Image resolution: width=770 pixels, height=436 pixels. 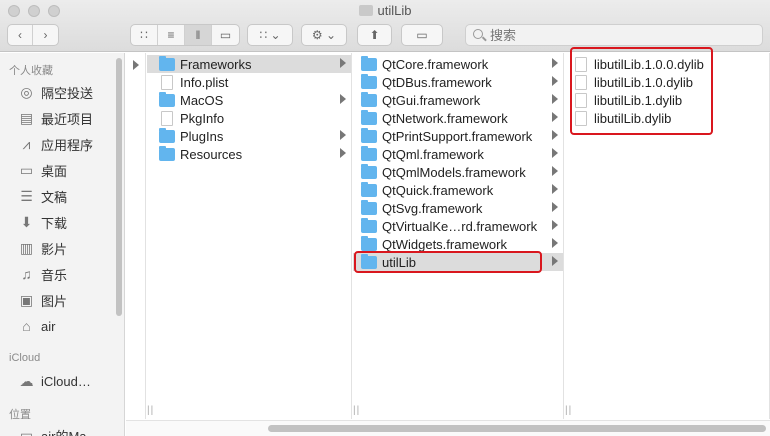 What do you see at coordinates (171, 35) in the screenshot?
I see `list-view-icon: ≡` at bounding box center [171, 35].